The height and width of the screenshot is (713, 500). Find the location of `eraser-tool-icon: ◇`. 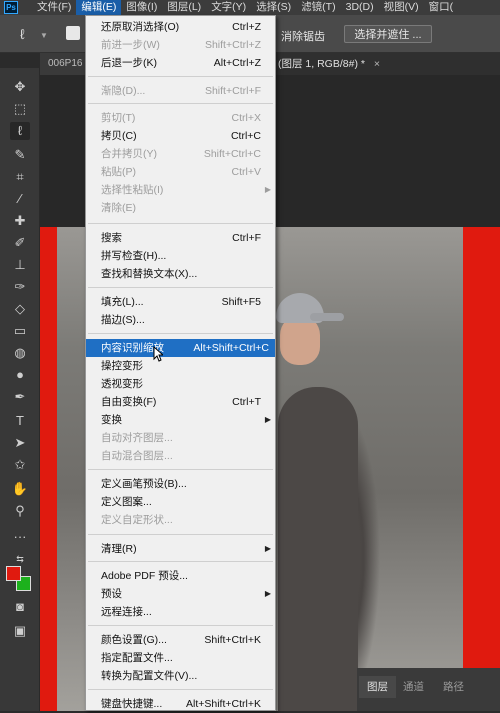

eraser-tool-icon: ◇ is located at coordinates (20, 309).